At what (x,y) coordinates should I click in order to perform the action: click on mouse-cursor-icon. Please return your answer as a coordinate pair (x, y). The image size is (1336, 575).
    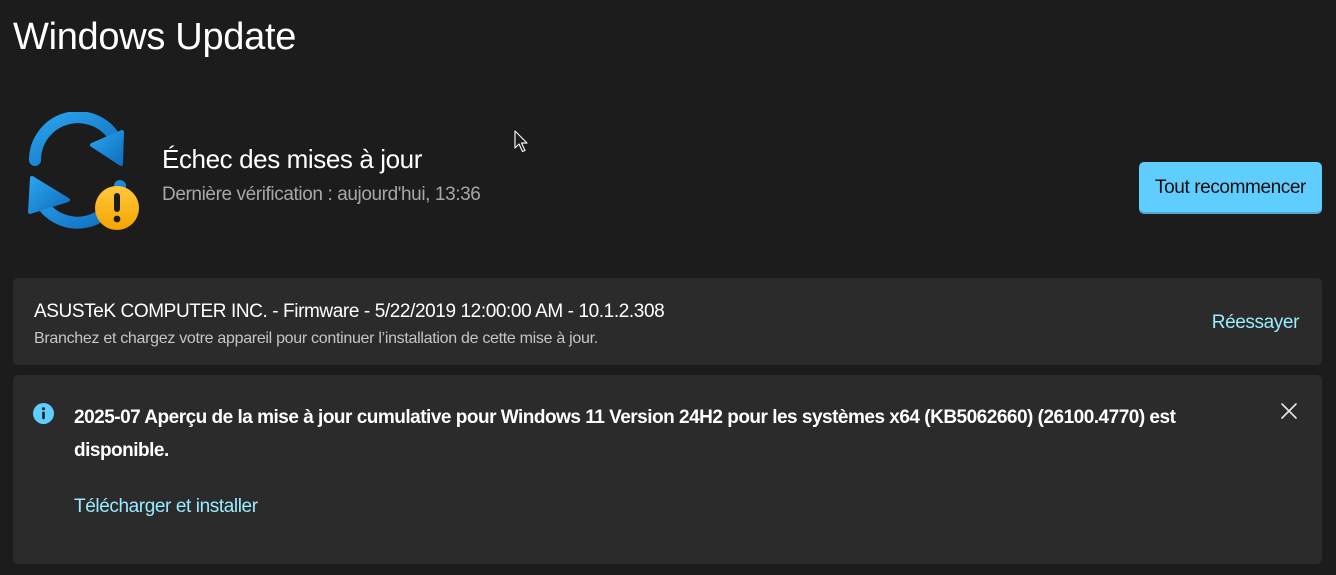
    Looking at the image, I should click on (521, 141).